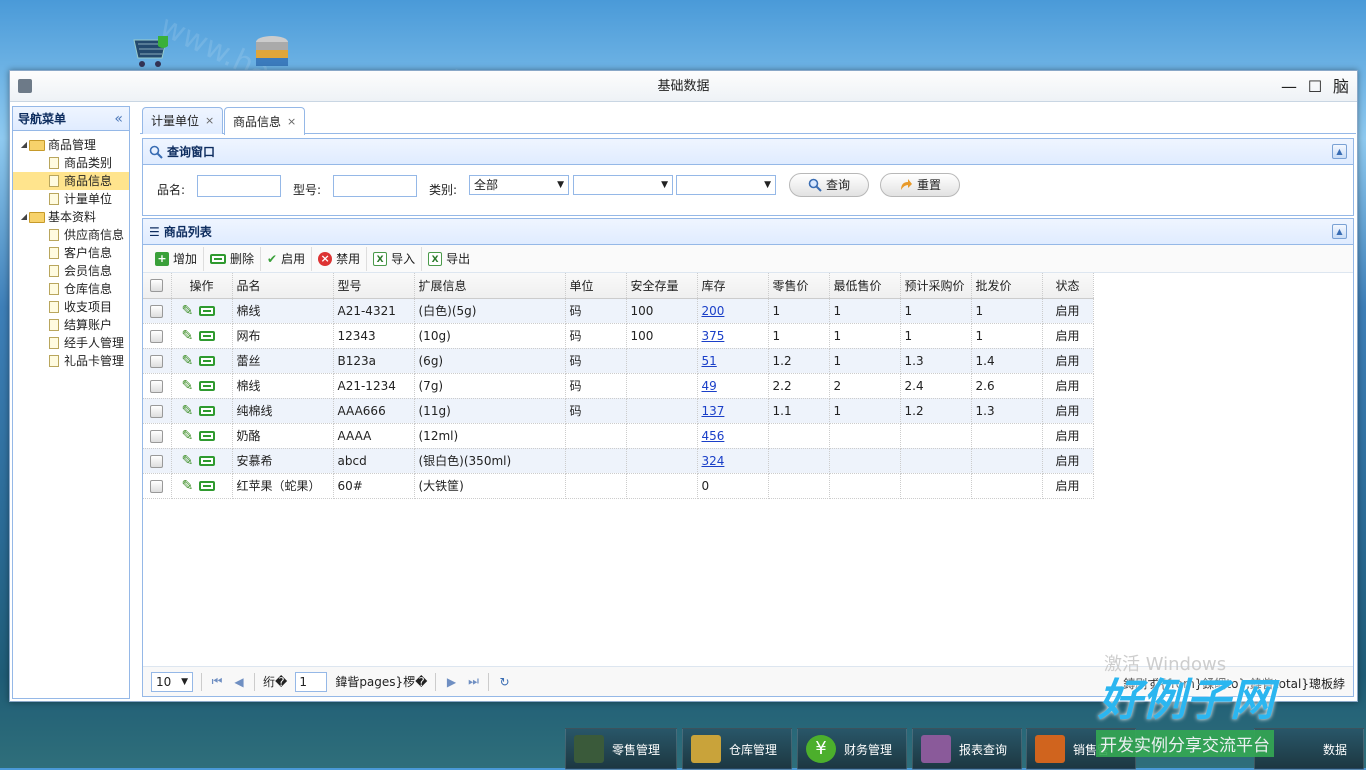 Image resolution: width=1366 pixels, height=770 pixels. Describe the element at coordinates (217, 681) in the screenshot. I see `first-page-icon: ⏮` at that location.